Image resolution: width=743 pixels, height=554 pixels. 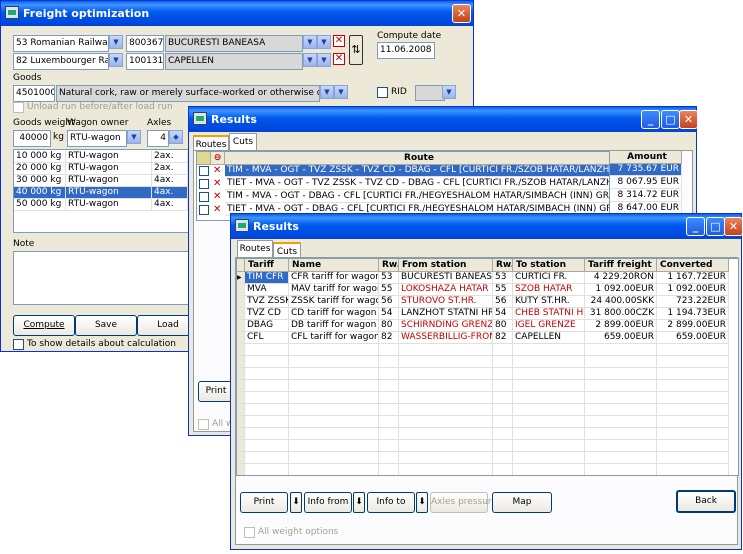 I want to click on rid-checkbox, so click(x=382, y=92).